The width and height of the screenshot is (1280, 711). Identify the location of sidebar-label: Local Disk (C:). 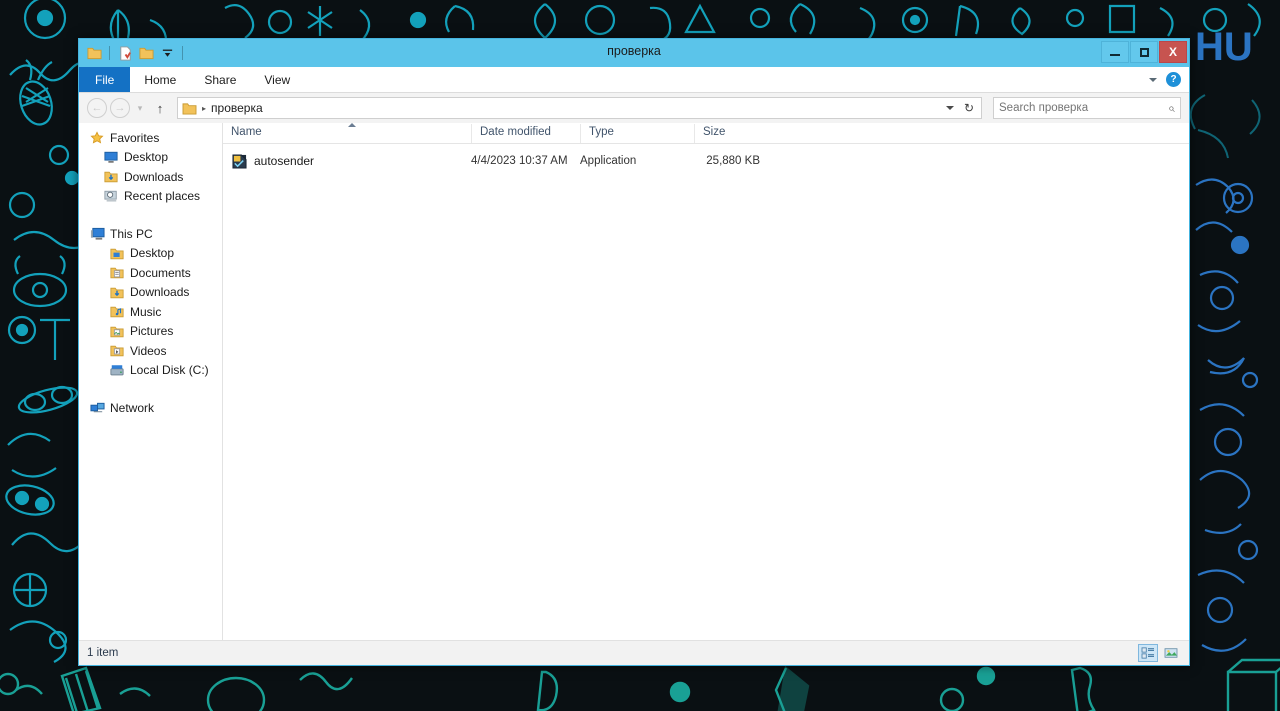
(169, 370).